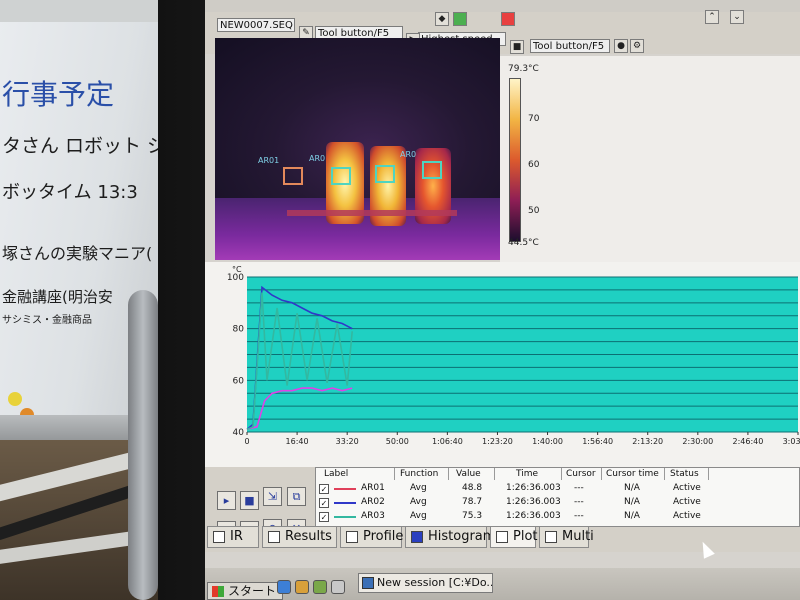  What do you see at coordinates (58, 94) in the screenshot?
I see `whiteboard-text: 行事予定` at bounding box center [58, 94].